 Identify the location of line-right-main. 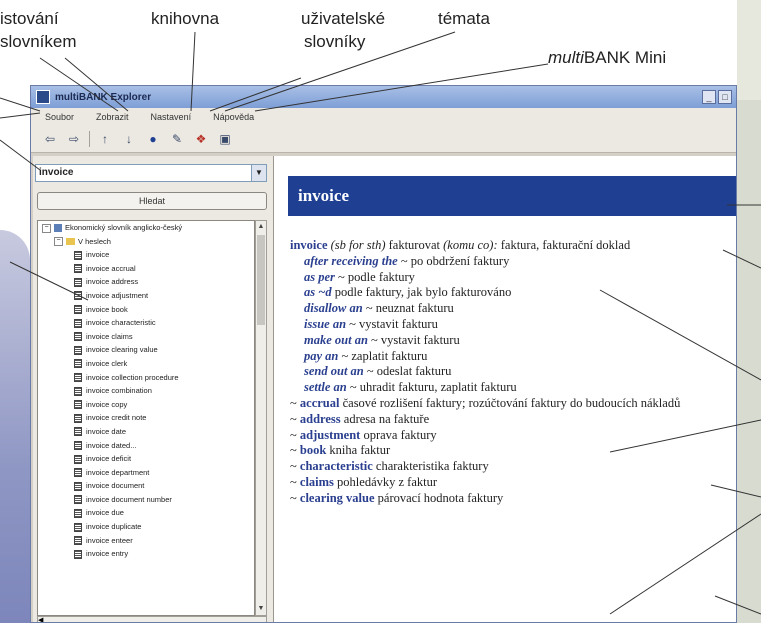
(741, 259).